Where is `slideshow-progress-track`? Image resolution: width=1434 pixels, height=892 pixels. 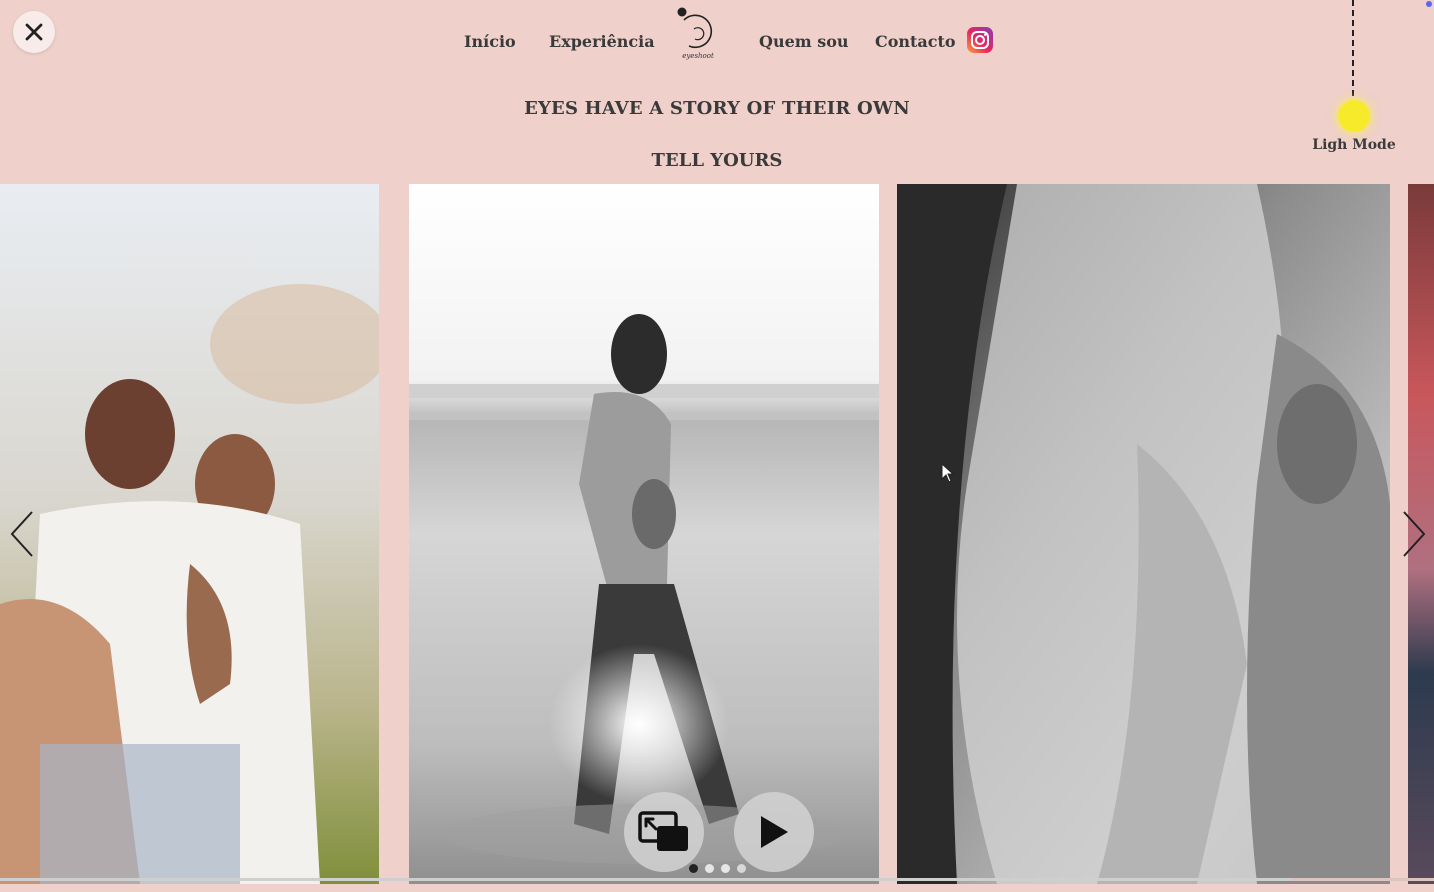 slideshow-progress-track is located at coordinates (717, 879).